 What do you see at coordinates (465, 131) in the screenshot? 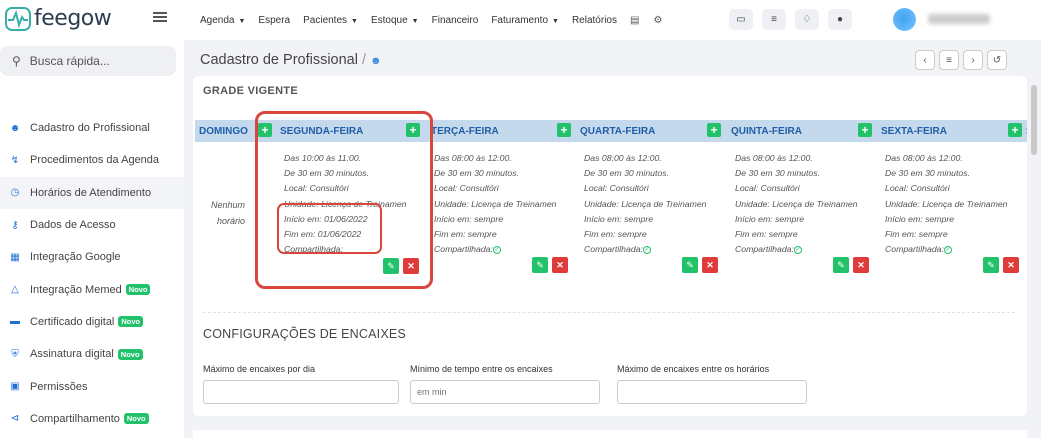
I see `day-terca: TERÇA-FEIRA` at bounding box center [465, 131].